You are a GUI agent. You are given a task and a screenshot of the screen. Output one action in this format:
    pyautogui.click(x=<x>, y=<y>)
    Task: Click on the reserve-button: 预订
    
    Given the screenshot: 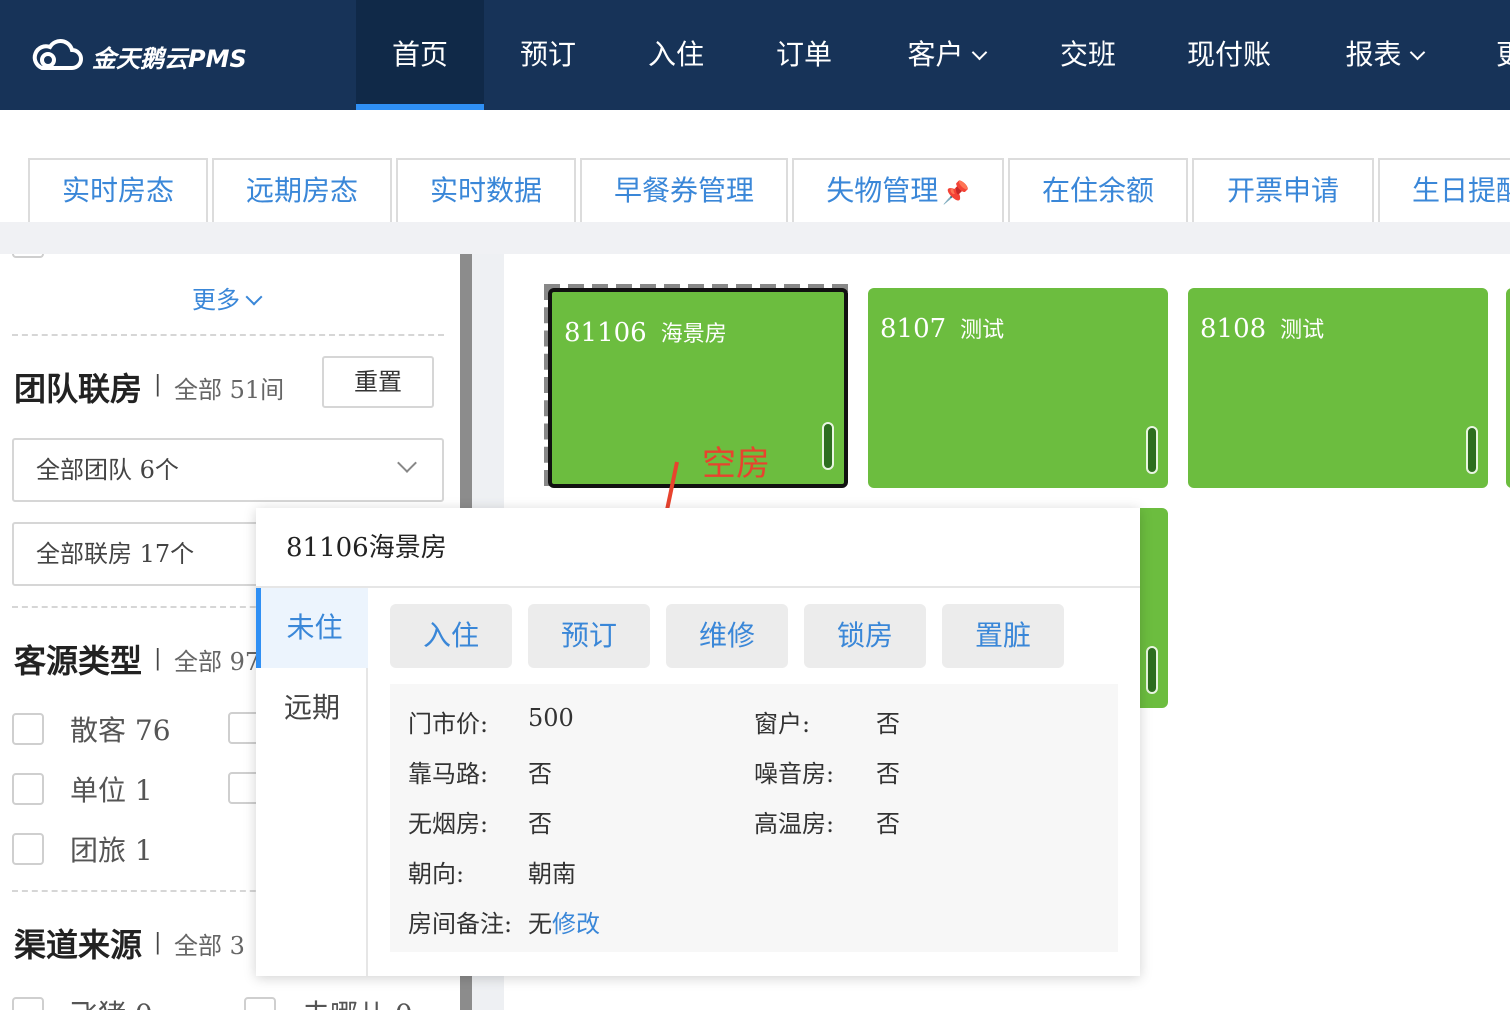 What is the action you would take?
    pyautogui.click(x=589, y=636)
    